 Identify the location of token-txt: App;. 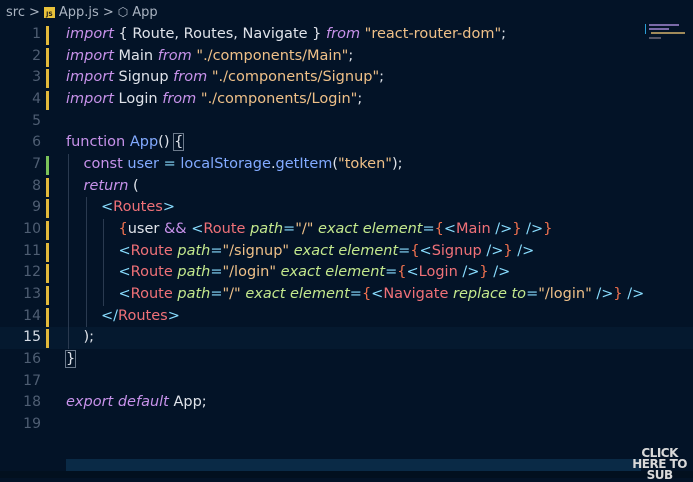
(187, 402).